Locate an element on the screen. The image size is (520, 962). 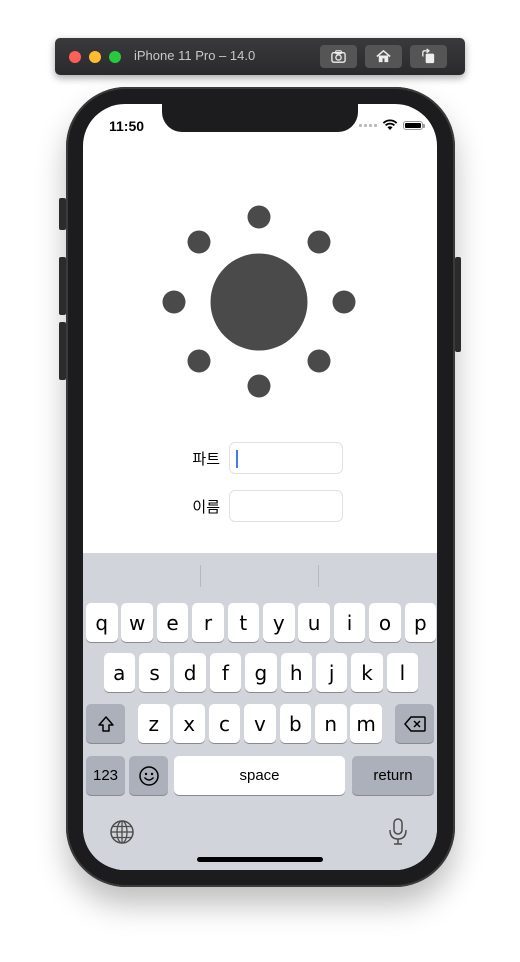
part-input is located at coordinates (286, 458).